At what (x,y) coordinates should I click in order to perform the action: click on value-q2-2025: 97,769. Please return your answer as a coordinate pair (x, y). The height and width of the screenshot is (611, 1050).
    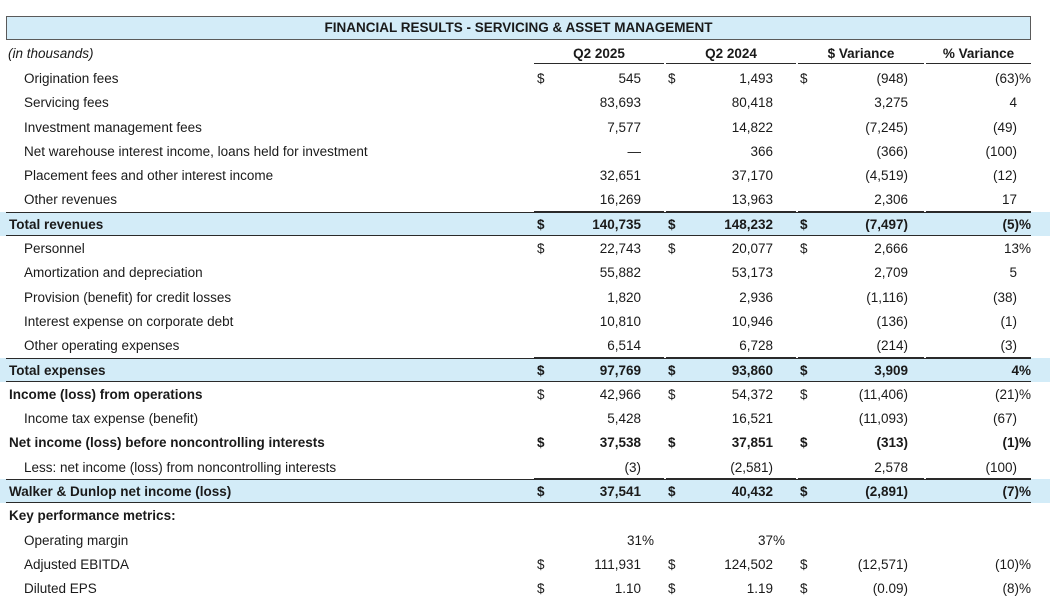
    Looking at the image, I should click on (620, 370).